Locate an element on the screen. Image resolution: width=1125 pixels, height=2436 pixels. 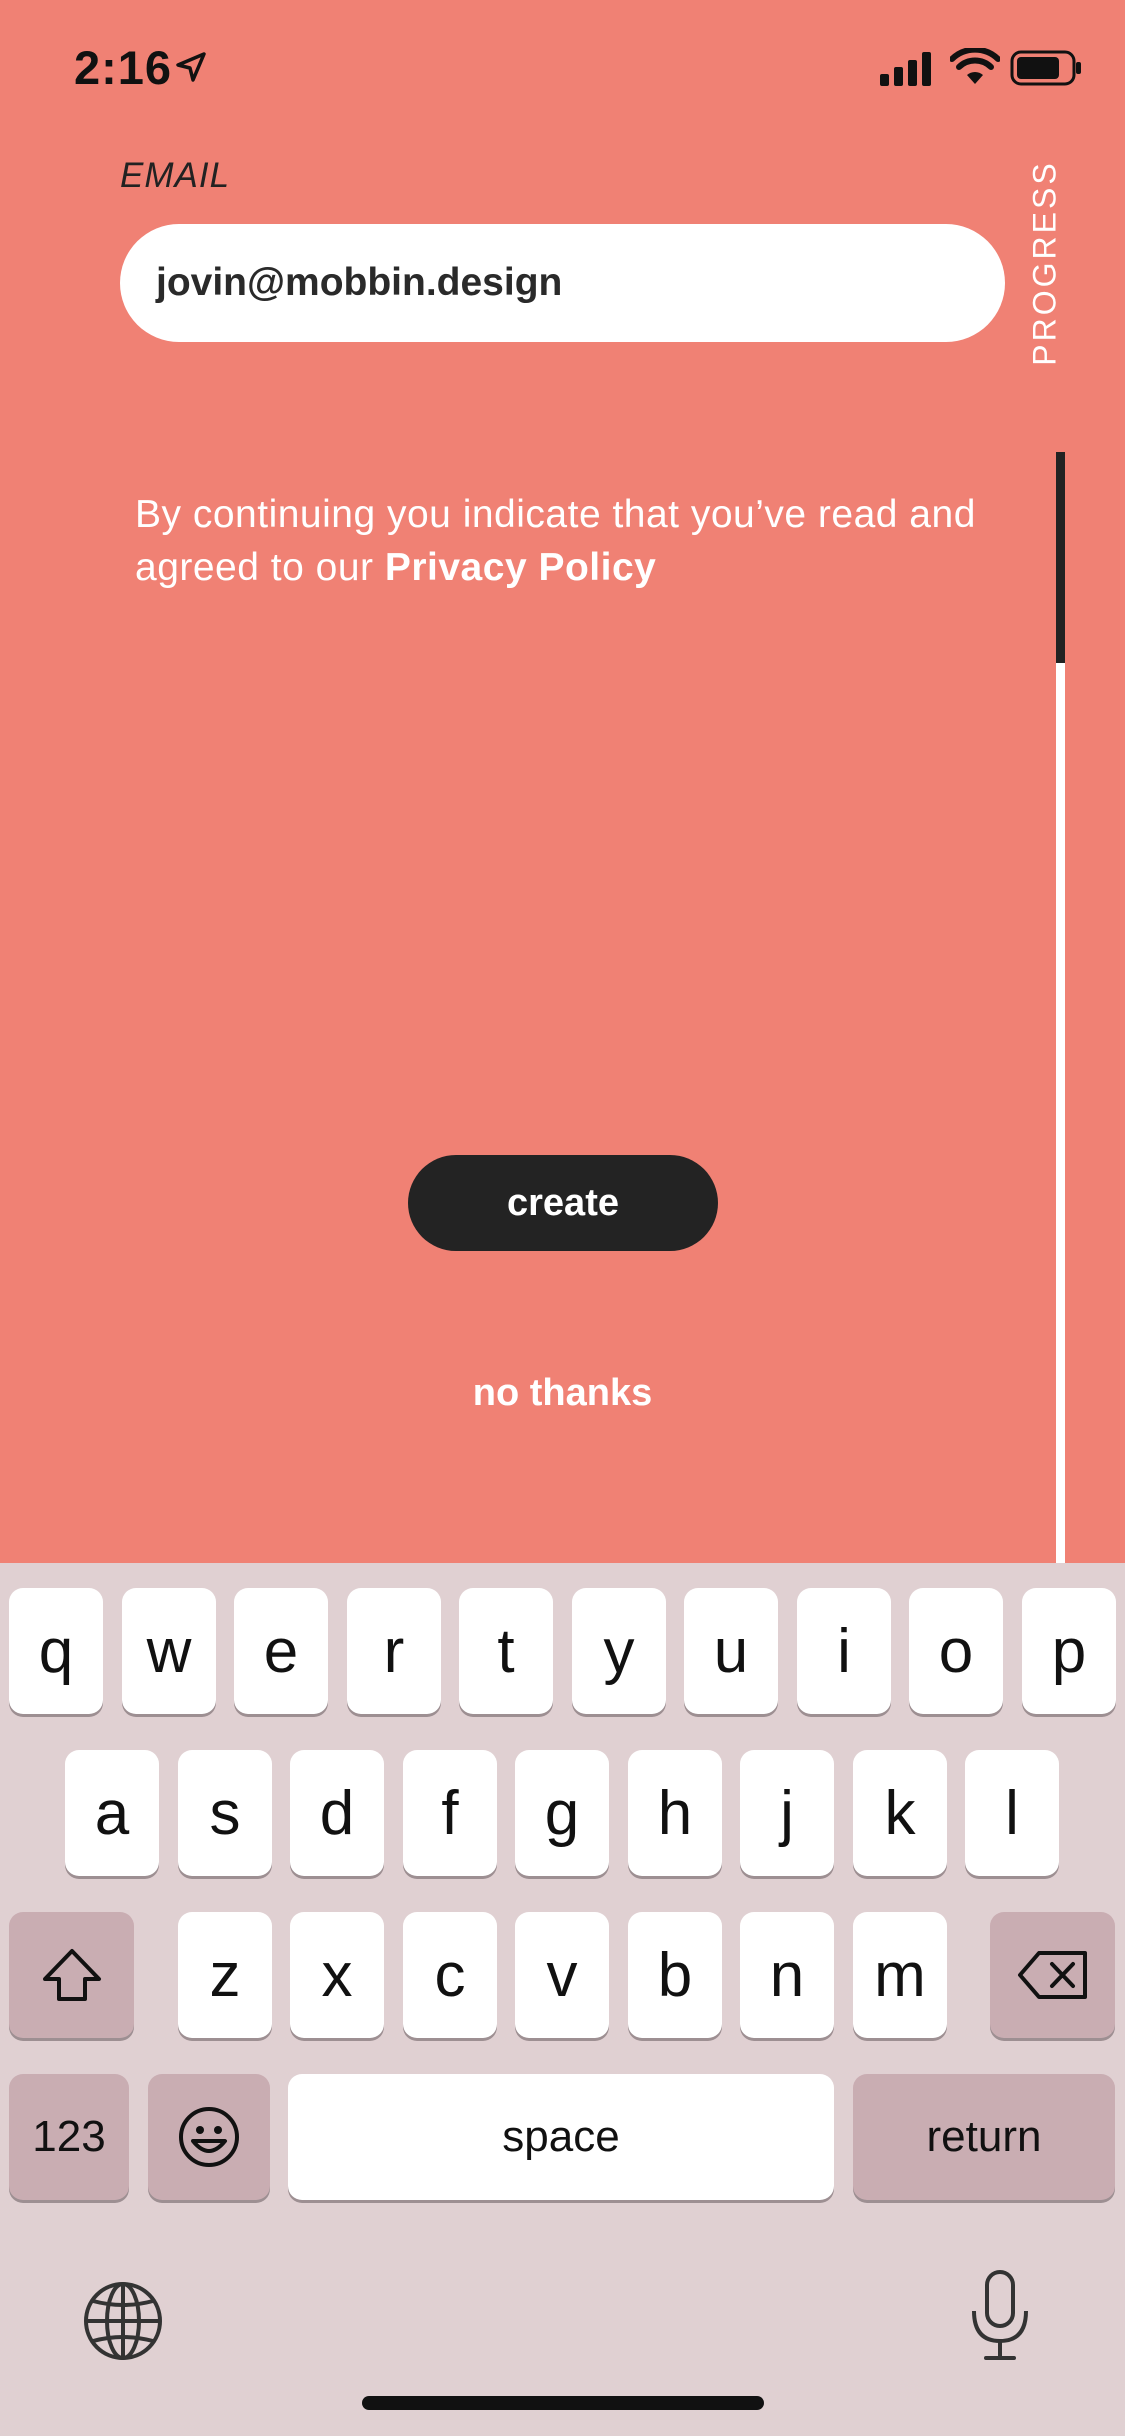
globe-icon is located at coordinates (123, 2321).